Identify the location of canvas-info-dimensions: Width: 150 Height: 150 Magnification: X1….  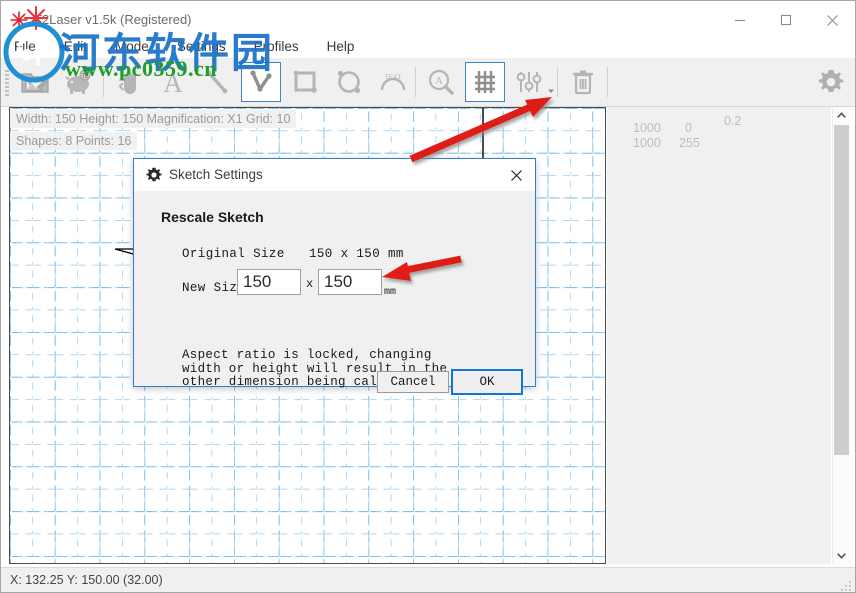
(153, 119).